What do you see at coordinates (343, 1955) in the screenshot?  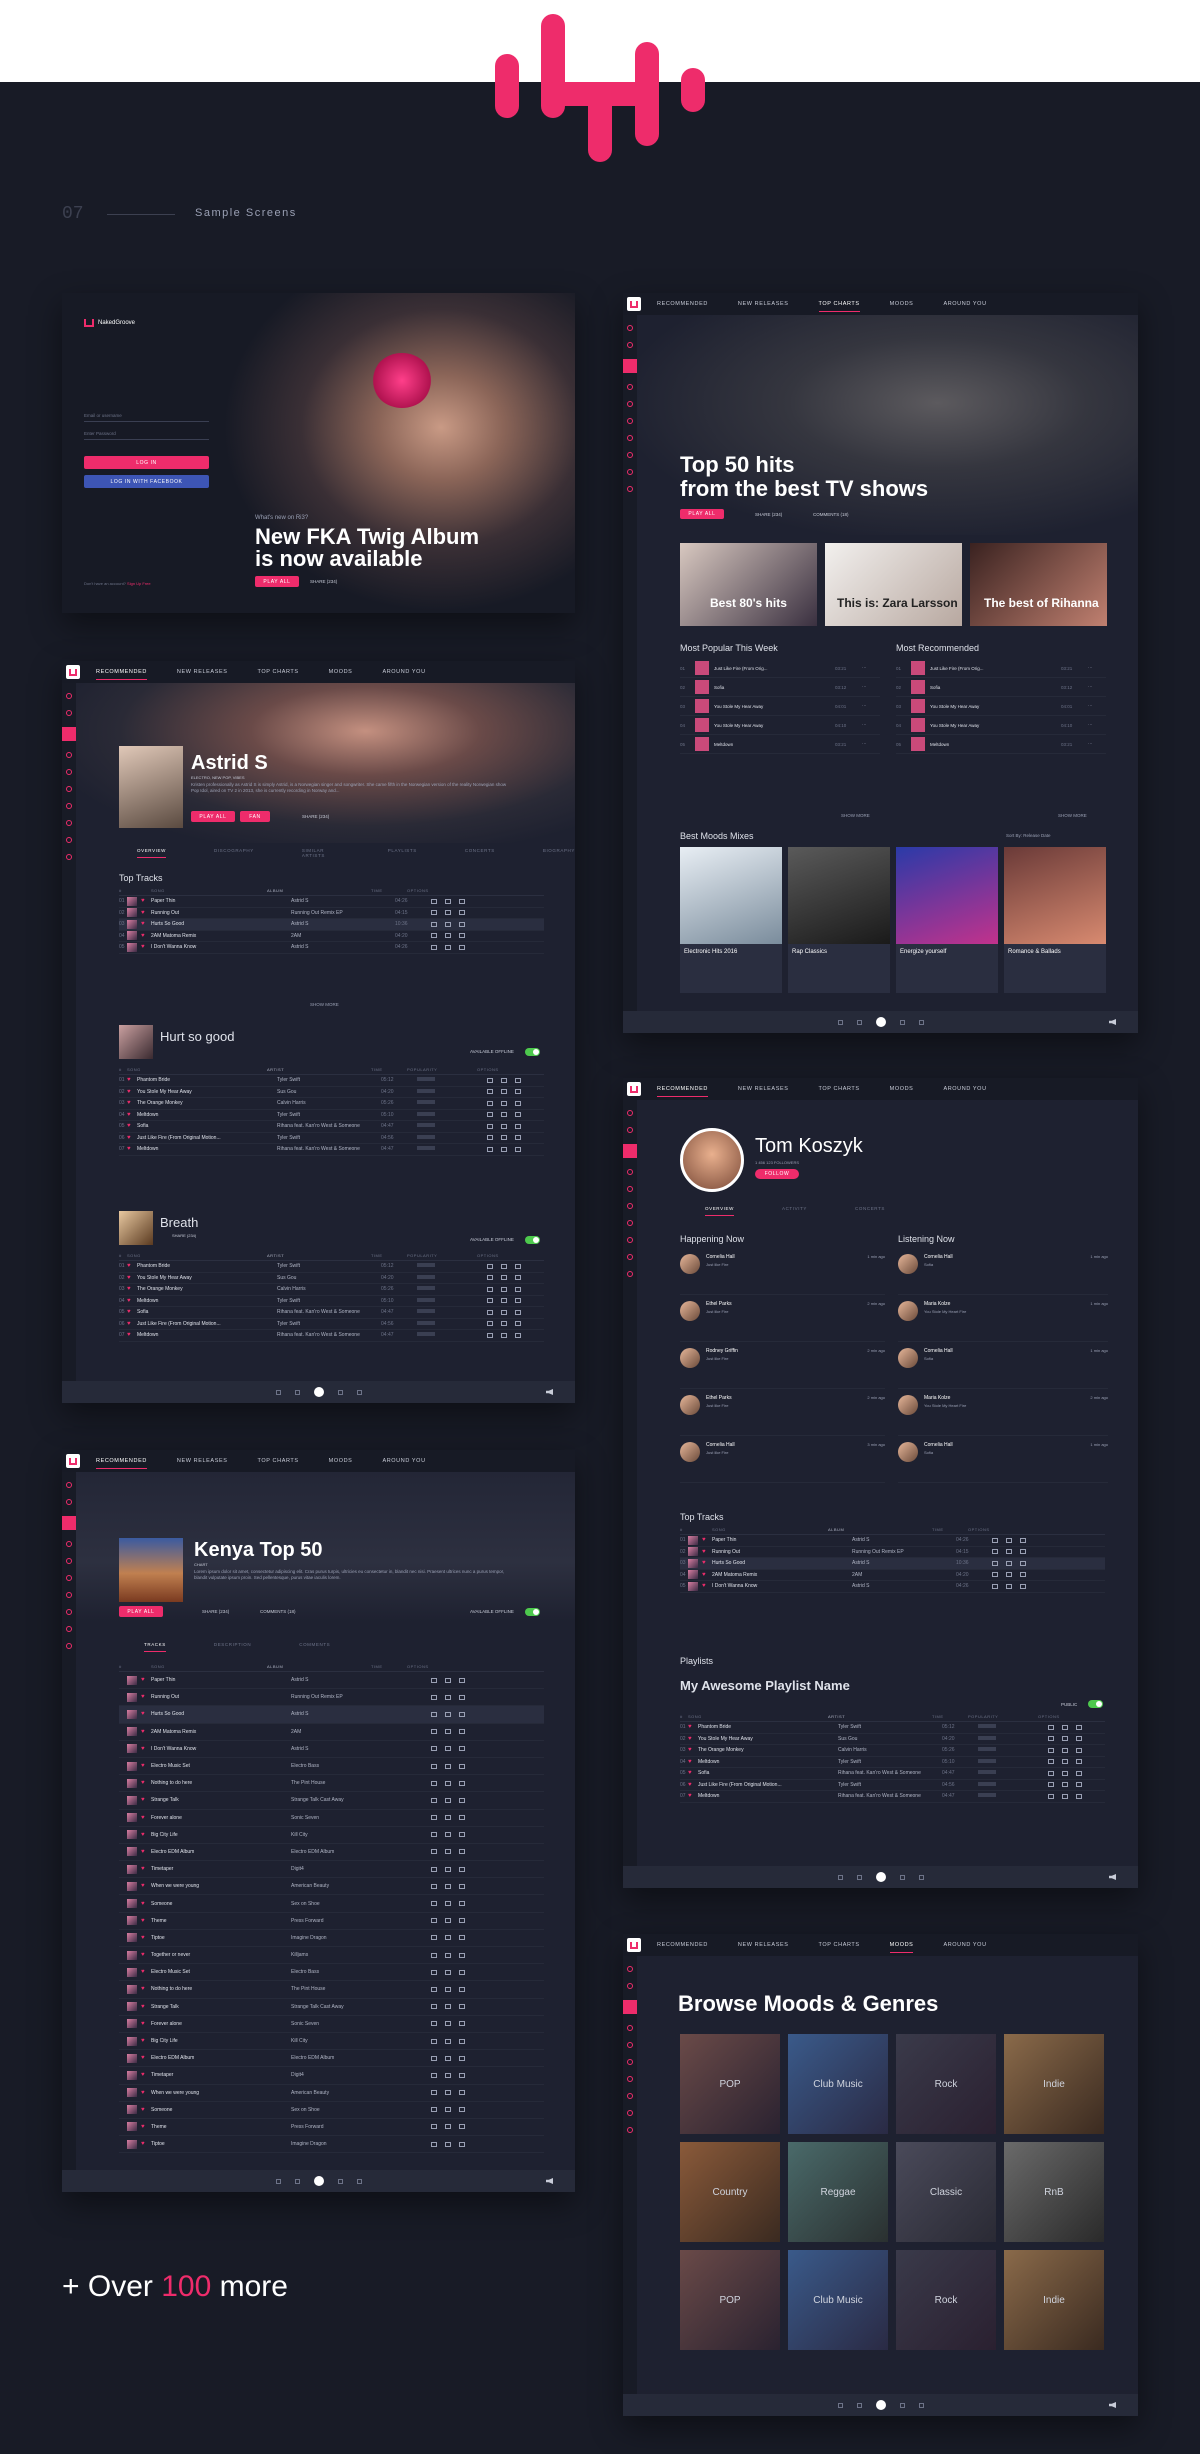 I see `track-album: Killjams` at bounding box center [343, 1955].